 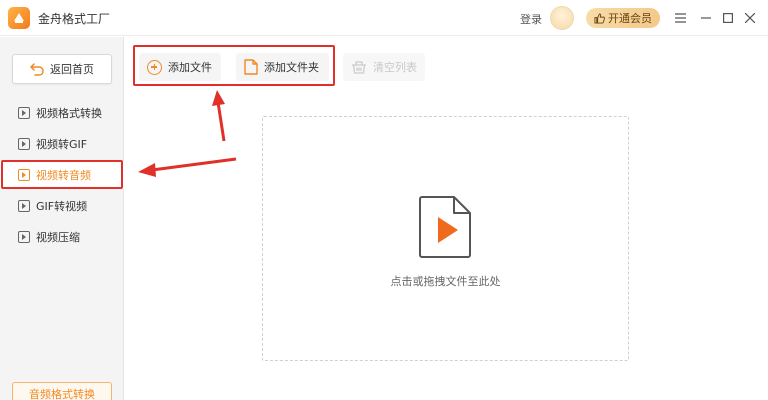 What do you see at coordinates (24, 206) in the screenshot?
I see `play-file-icon` at bounding box center [24, 206].